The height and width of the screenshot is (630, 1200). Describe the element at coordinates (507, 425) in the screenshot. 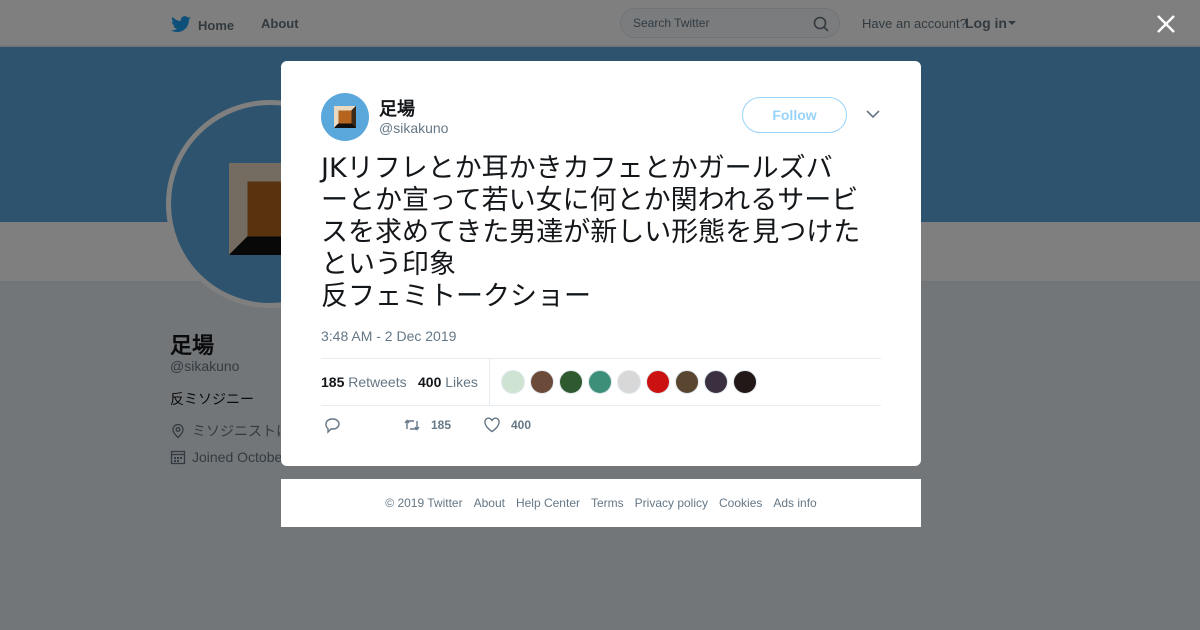

I see `like-button: 400` at that location.